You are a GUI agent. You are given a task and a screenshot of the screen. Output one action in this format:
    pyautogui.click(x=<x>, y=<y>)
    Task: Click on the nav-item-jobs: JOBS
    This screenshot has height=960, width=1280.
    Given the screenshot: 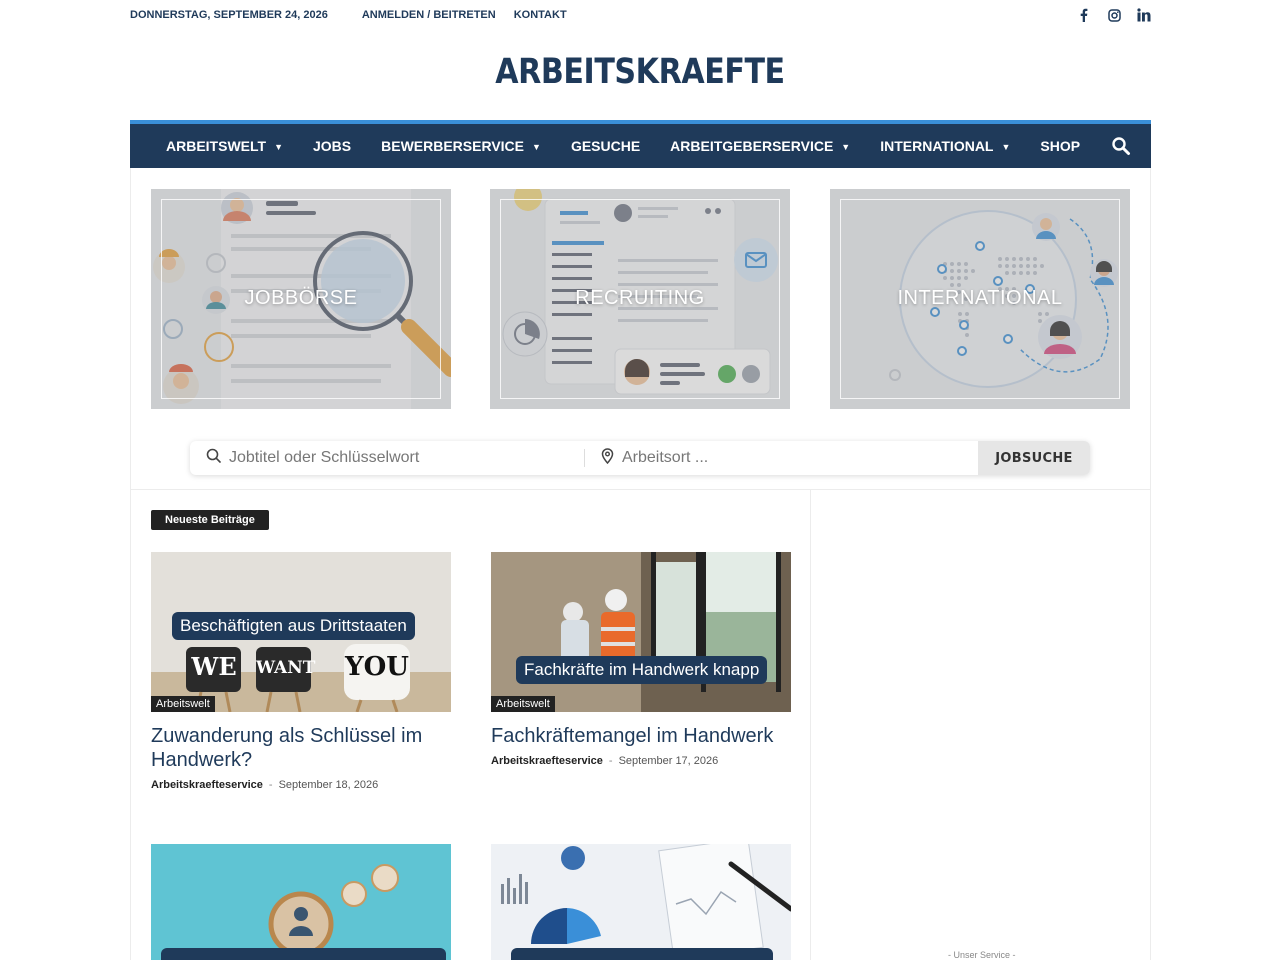 What is the action you would take?
    pyautogui.click(x=332, y=146)
    